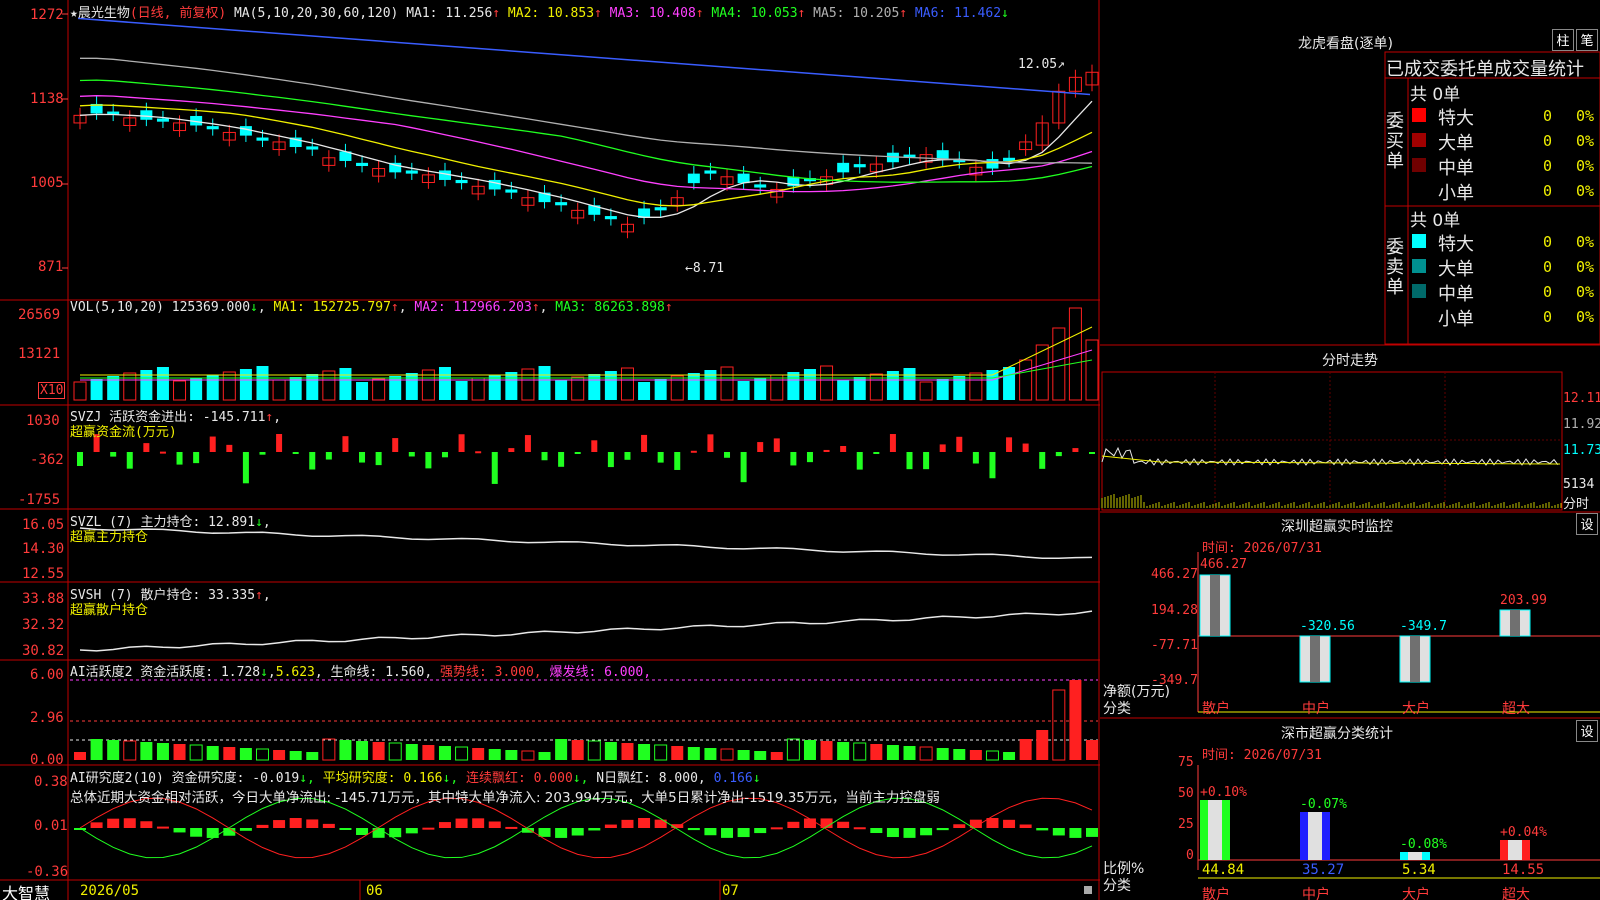 The image size is (1600, 900). What do you see at coordinates (52, 390) in the screenshot?
I see `vol-unit-badge: X10` at bounding box center [52, 390].